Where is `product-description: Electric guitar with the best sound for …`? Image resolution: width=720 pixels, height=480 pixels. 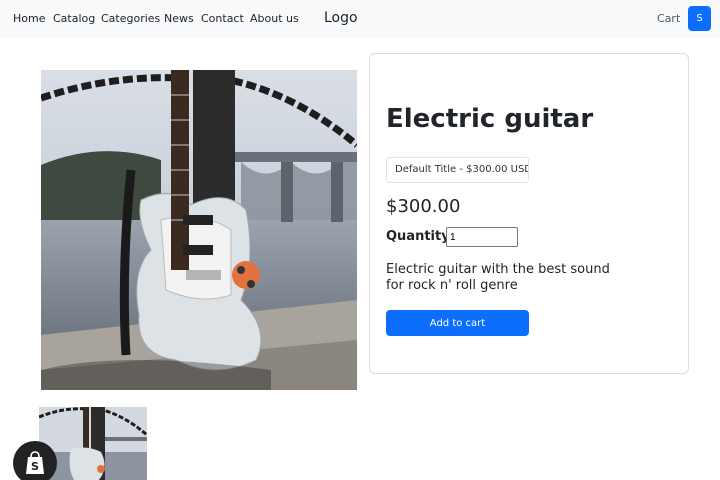
product-description: Electric guitar with the best sound for … is located at coordinates (498, 277).